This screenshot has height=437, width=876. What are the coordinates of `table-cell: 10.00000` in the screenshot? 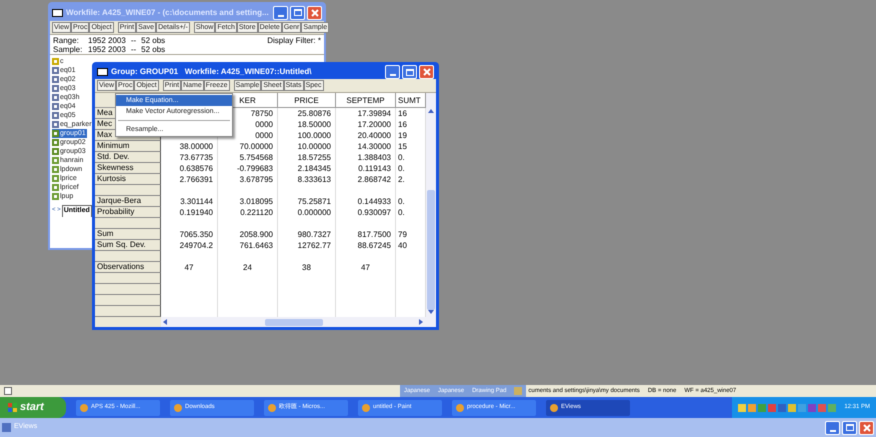 It's located at (307, 146).